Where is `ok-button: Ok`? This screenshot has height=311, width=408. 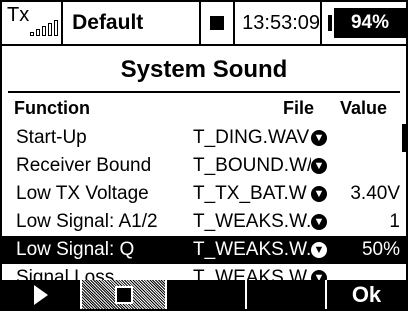
ok-button: Ok is located at coordinates (366, 294).